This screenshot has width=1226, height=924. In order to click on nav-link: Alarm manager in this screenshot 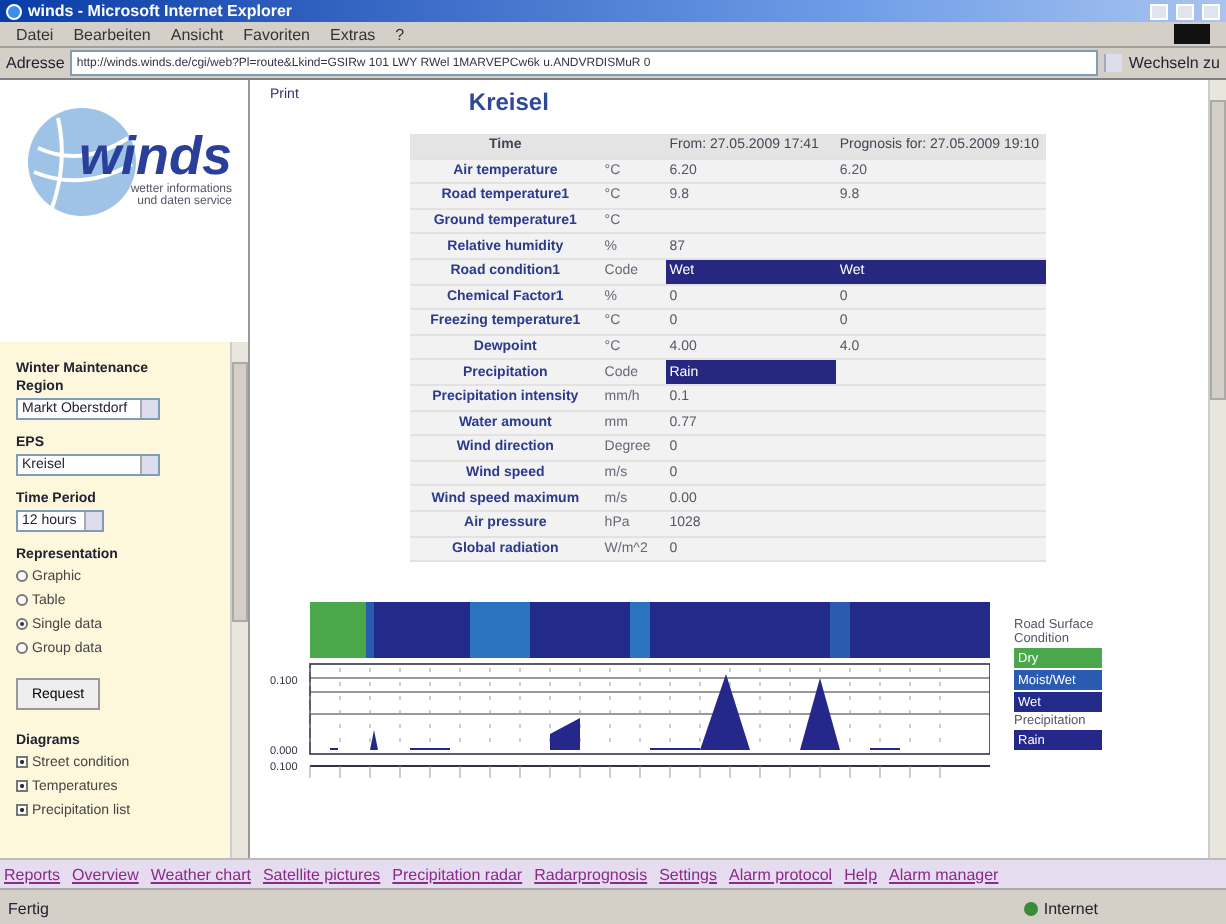, I will do `click(944, 874)`.